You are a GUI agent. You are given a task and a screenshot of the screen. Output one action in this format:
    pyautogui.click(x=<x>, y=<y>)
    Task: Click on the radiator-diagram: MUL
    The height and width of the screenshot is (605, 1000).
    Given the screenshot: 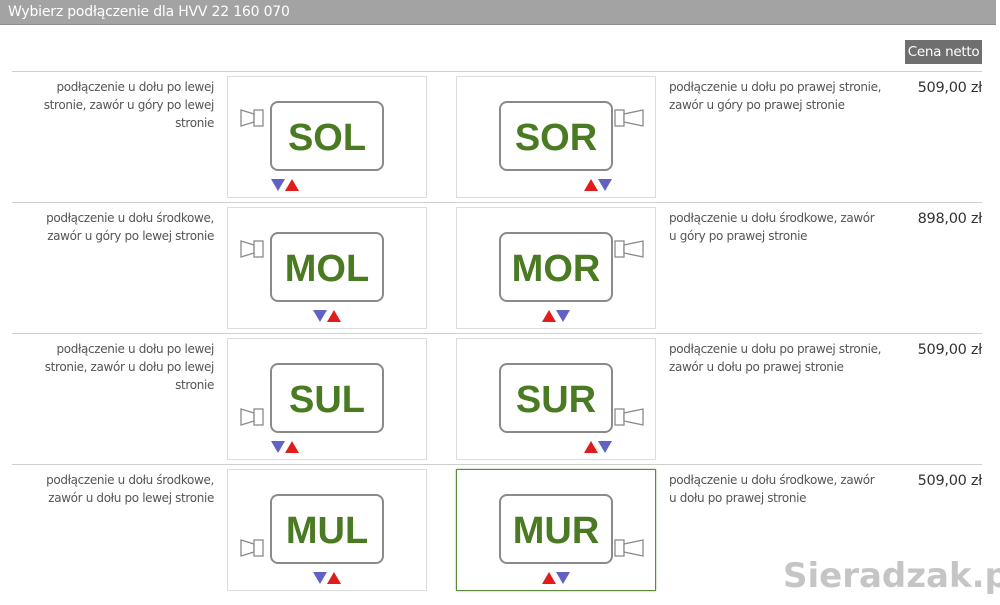 What is the action you would take?
    pyautogui.click(x=312, y=539)
    